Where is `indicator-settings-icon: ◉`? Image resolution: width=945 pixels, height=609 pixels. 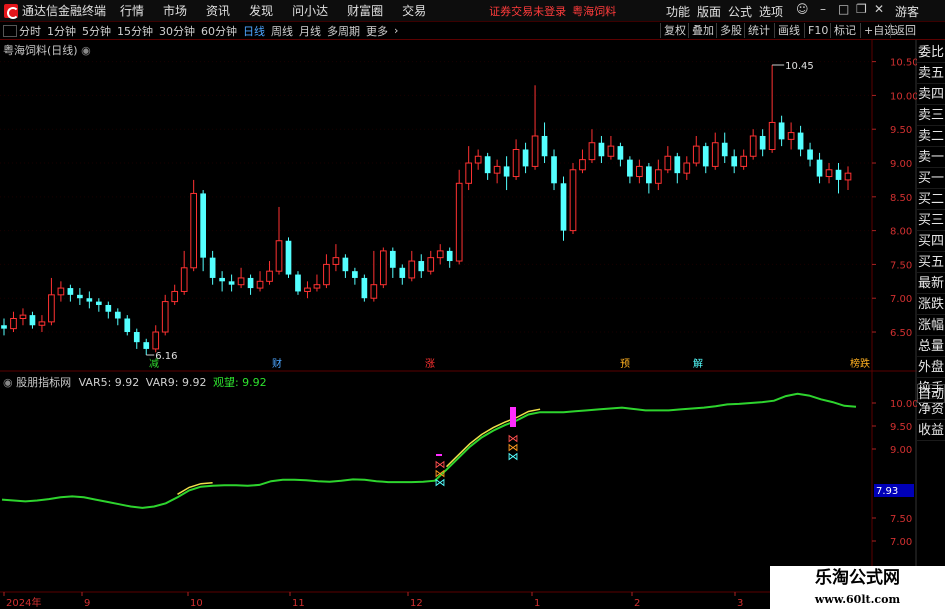
indicator-settings-icon: ◉ is located at coordinates (8, 382).